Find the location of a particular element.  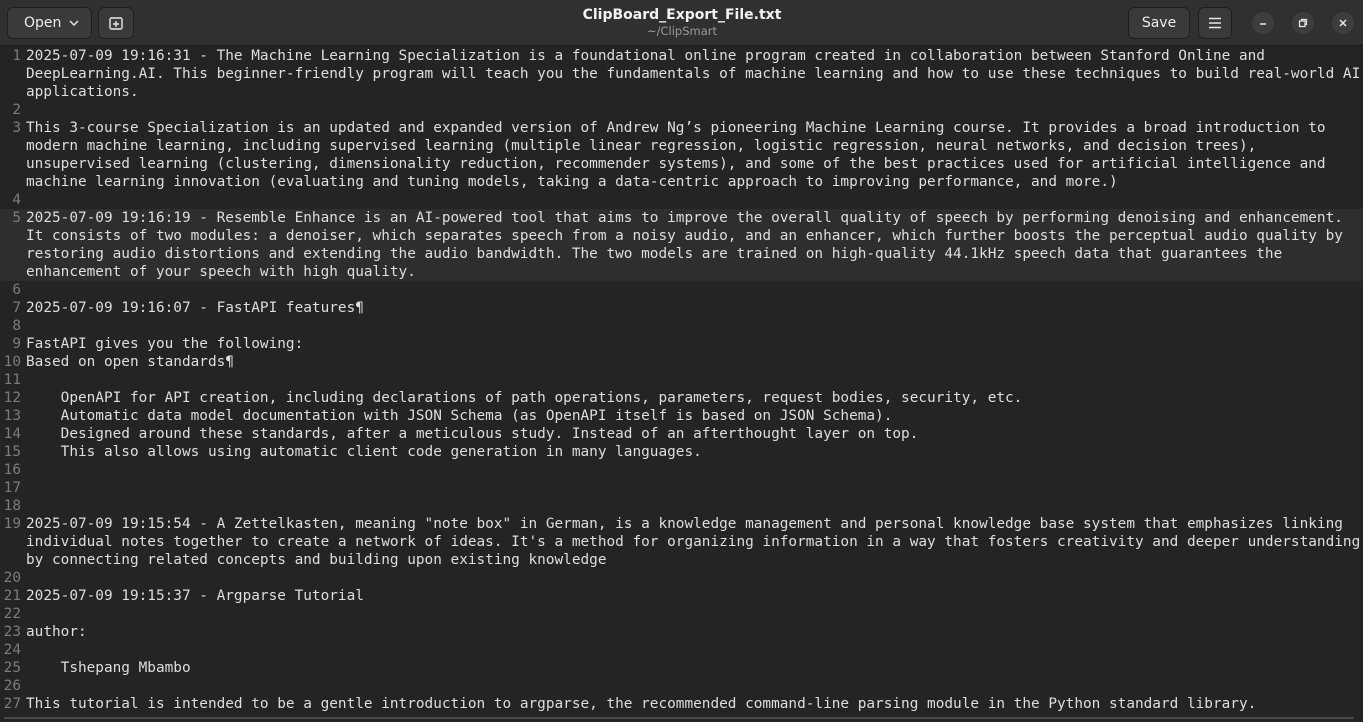

editor-line: 10 Based on open standards¶ is located at coordinates (681, 362).